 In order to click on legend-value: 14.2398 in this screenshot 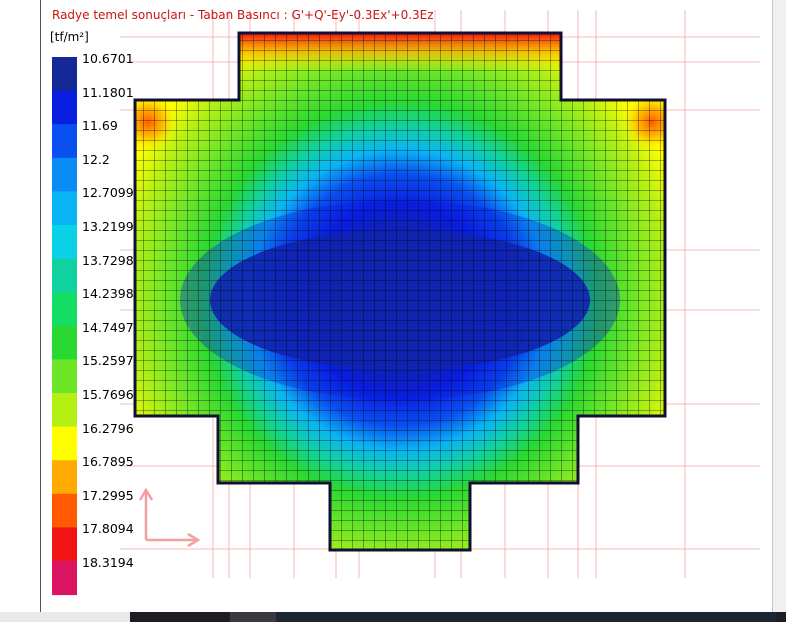, I will do `click(108, 294)`.